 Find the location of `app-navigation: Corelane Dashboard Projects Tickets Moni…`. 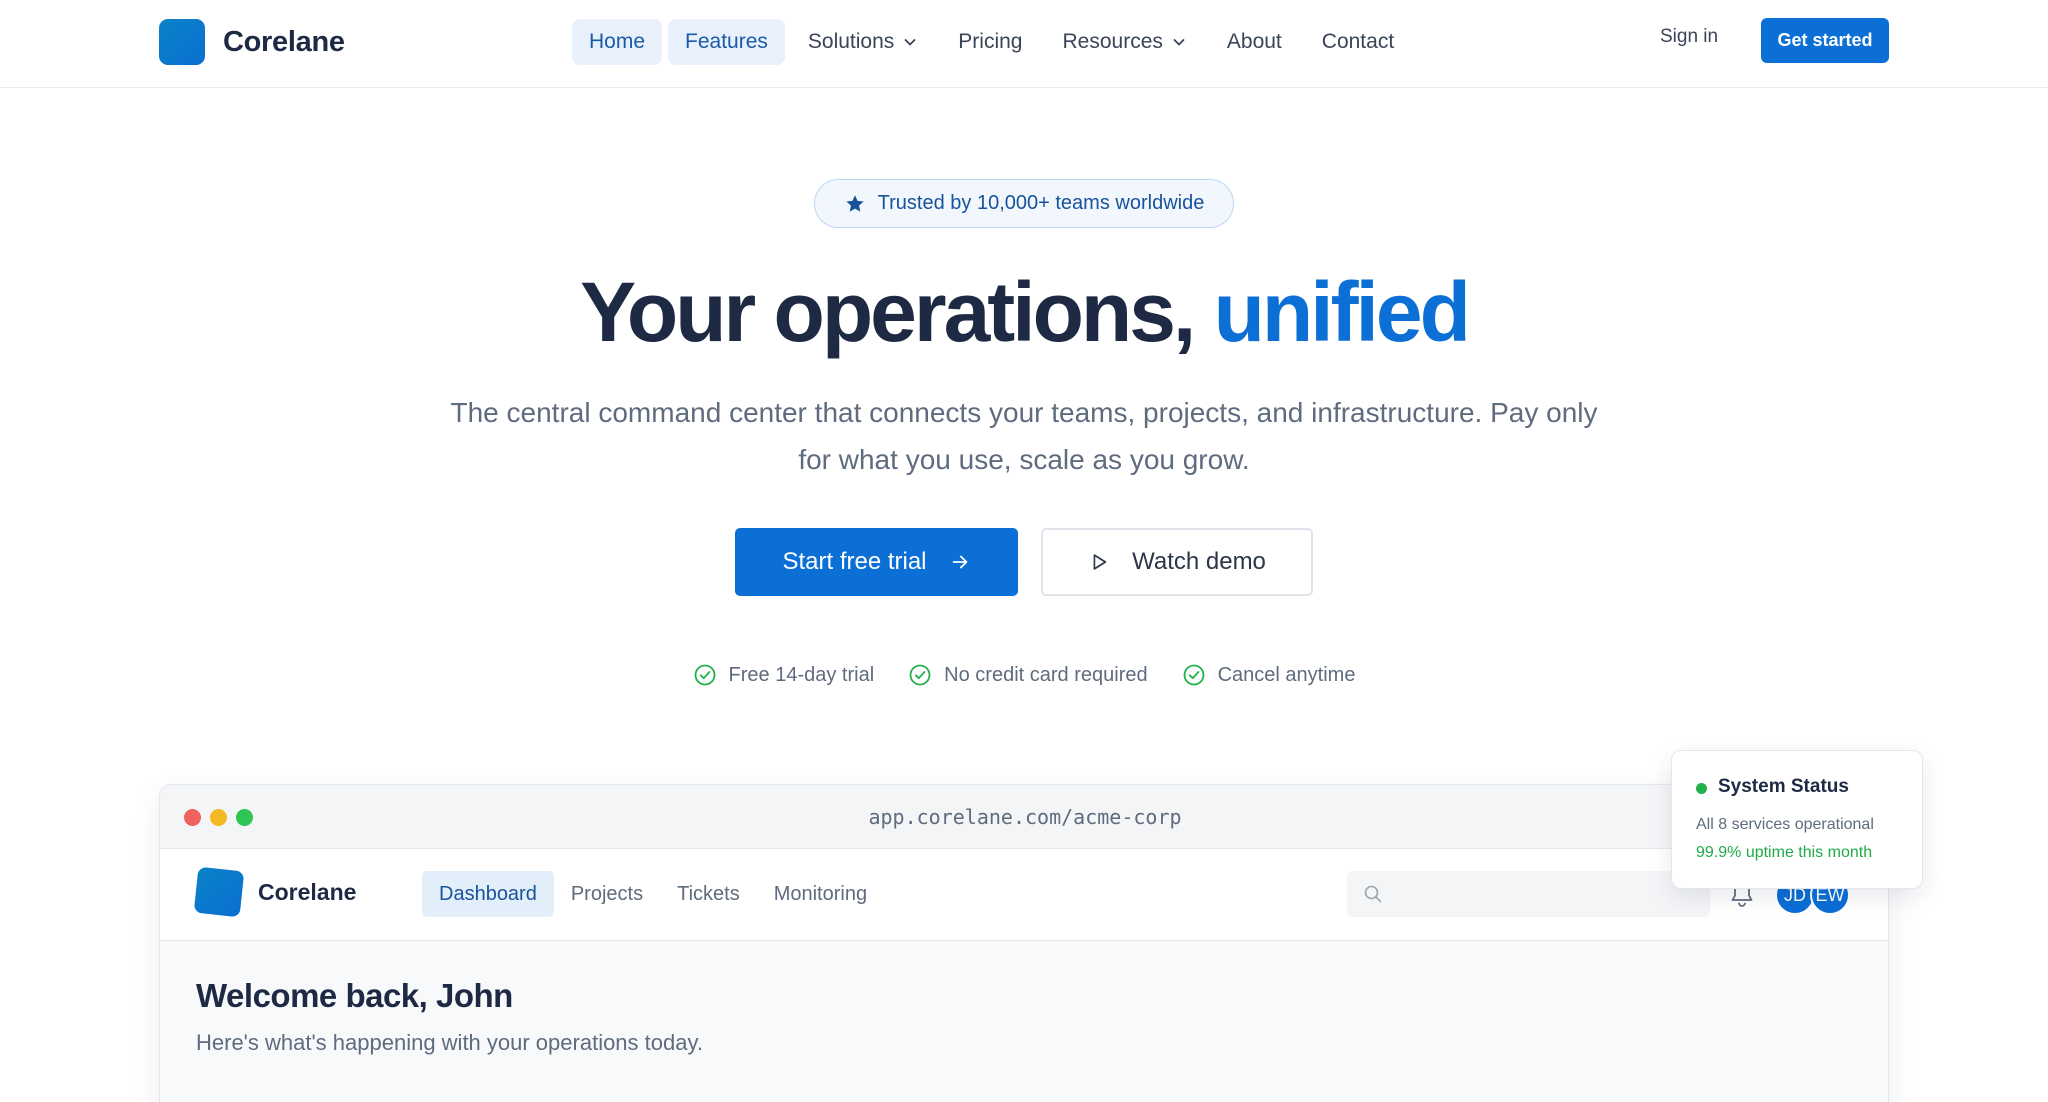

app-navigation: Corelane Dashboard Projects Tickets Moni… is located at coordinates (1024, 895).